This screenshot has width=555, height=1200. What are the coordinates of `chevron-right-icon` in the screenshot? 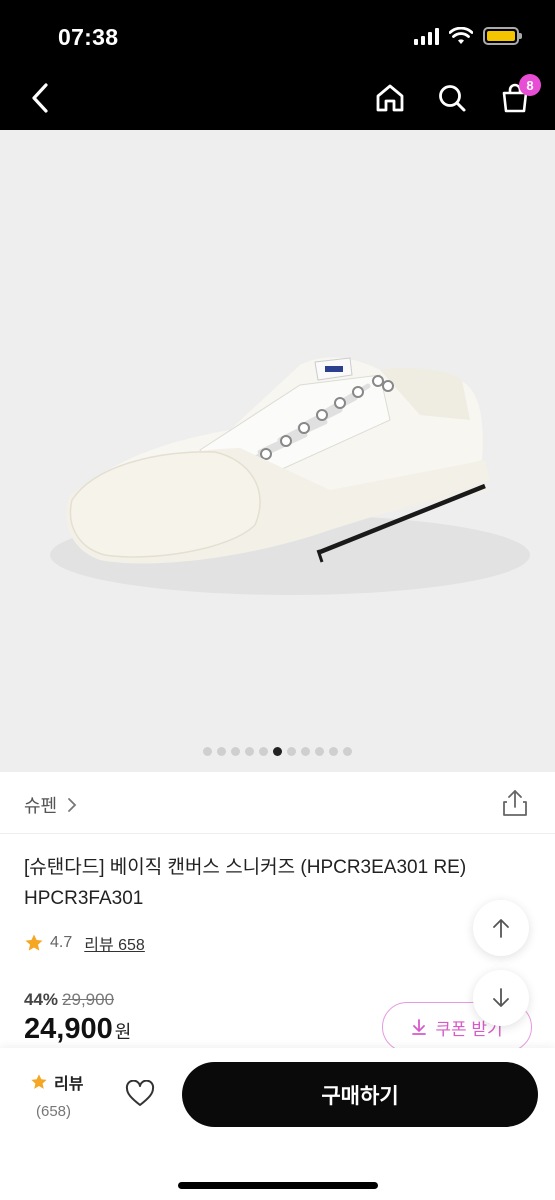 It's located at (72, 805).